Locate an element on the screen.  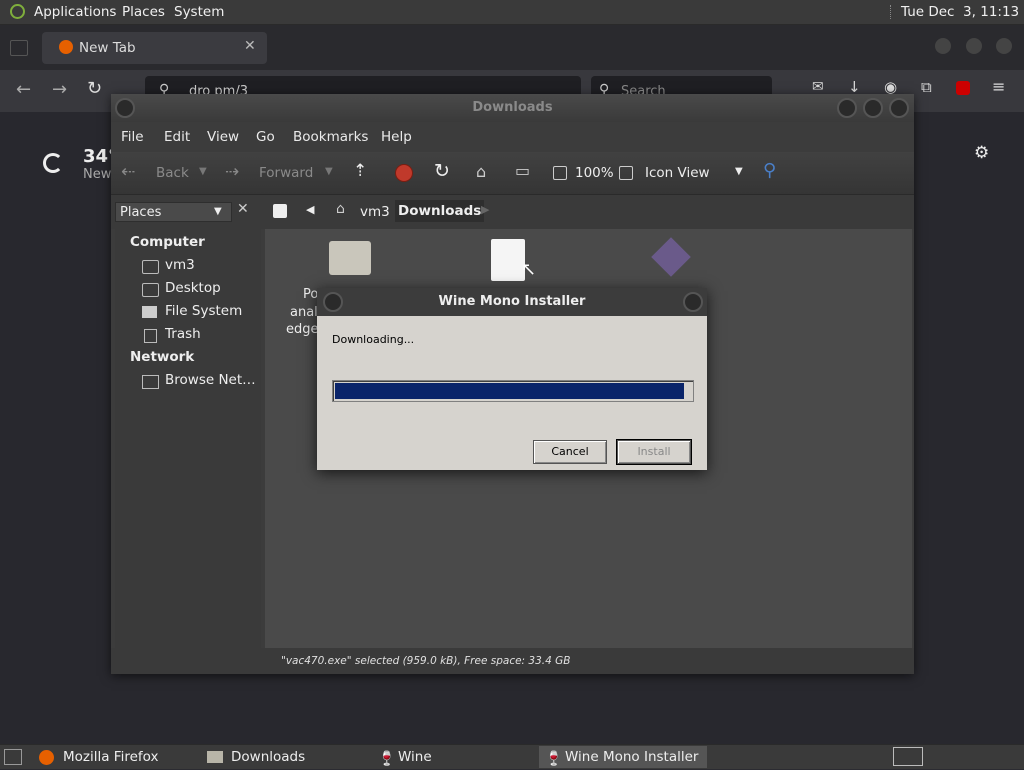
breadcrumb-left-icon: ◀ is located at coordinates (310, 209).